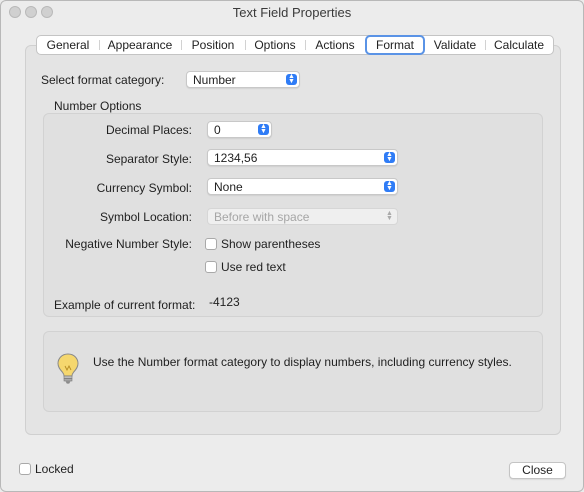 The width and height of the screenshot is (584, 492). Describe the element at coordinates (125, 305) in the screenshot. I see `example-format-label: Example of current format:` at that location.